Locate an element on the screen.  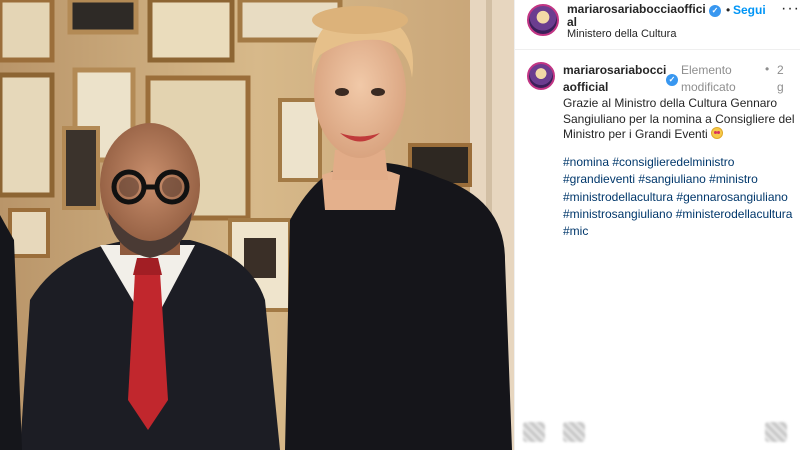
post-location: Ministero della Cultura is located at coordinates (621, 34).